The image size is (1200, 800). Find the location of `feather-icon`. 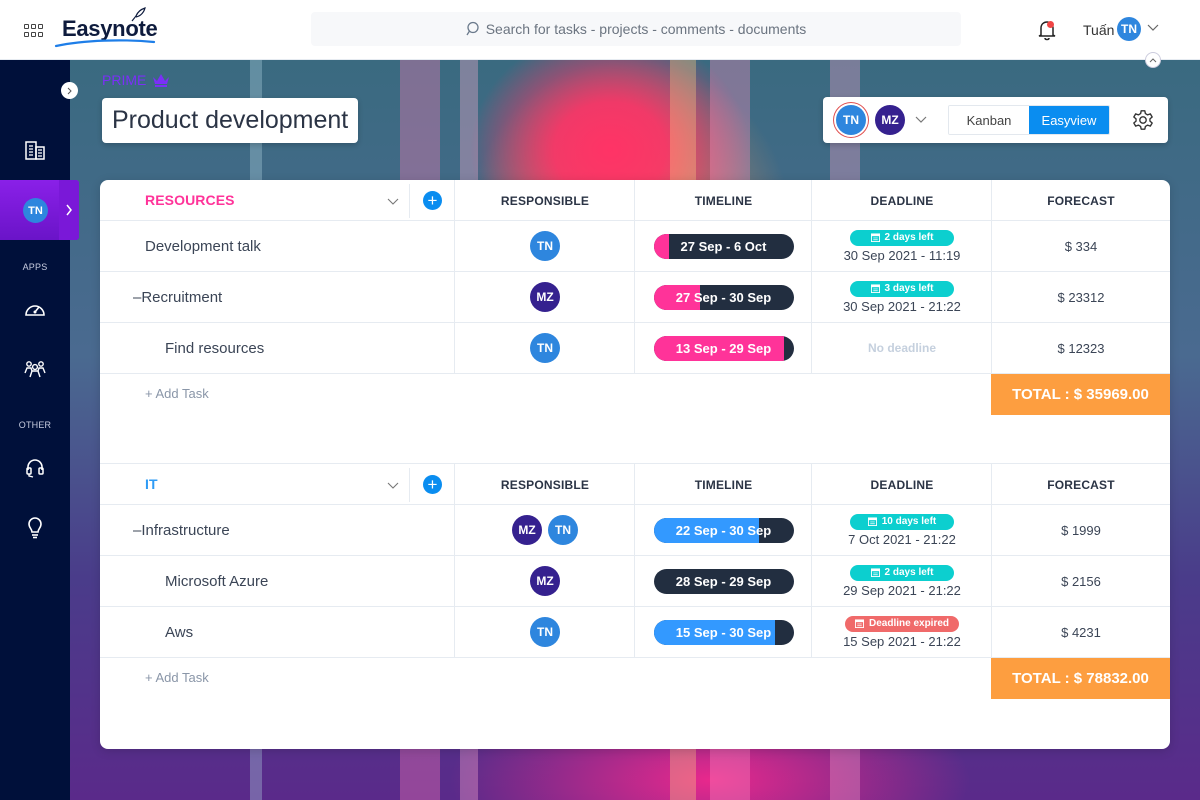

feather-icon is located at coordinates (138, 14).